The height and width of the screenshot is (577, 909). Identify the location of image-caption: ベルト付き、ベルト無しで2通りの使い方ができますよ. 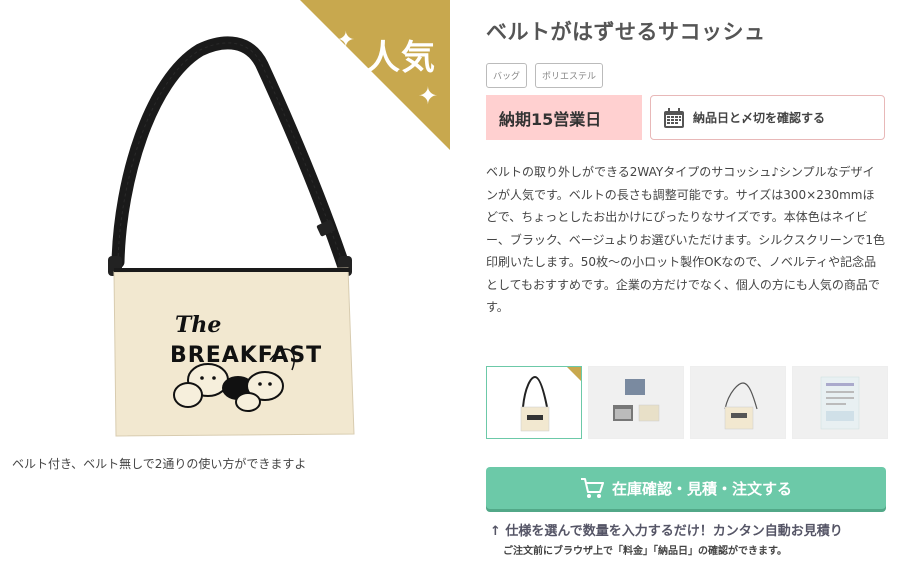
(159, 464).